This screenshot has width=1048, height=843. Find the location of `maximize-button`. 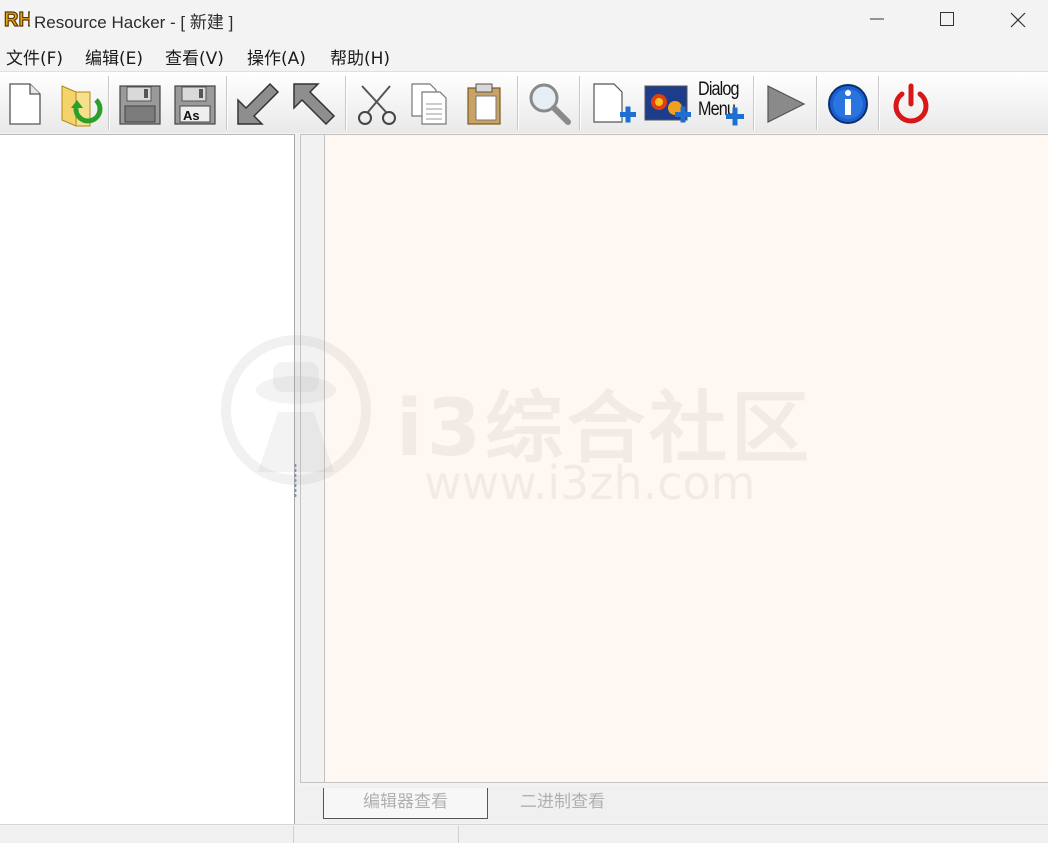

maximize-button is located at coordinates (947, 19).